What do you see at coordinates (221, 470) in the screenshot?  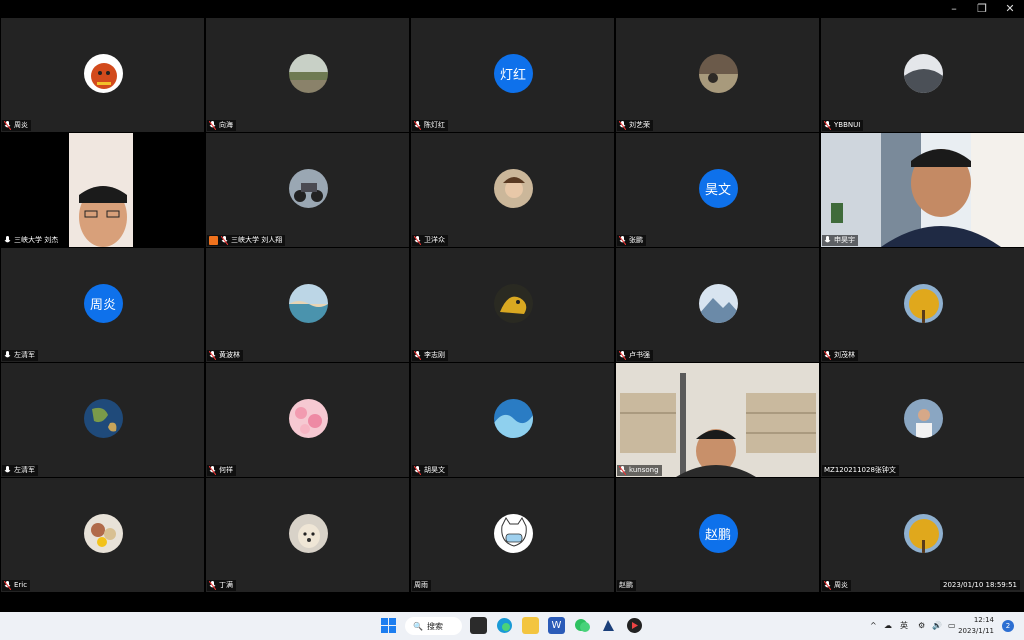 I see `participant-nameplate: 何祥` at bounding box center [221, 470].